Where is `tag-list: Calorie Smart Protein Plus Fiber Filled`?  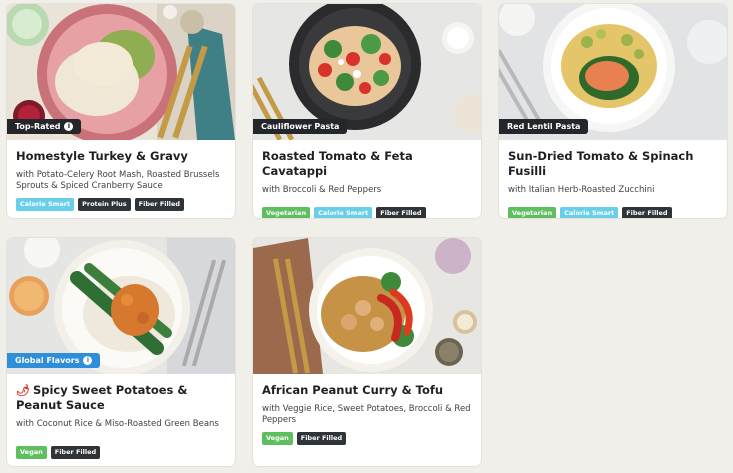
tag-list: Calorie Smart Protein Plus Fiber Filled is located at coordinates (121, 204).